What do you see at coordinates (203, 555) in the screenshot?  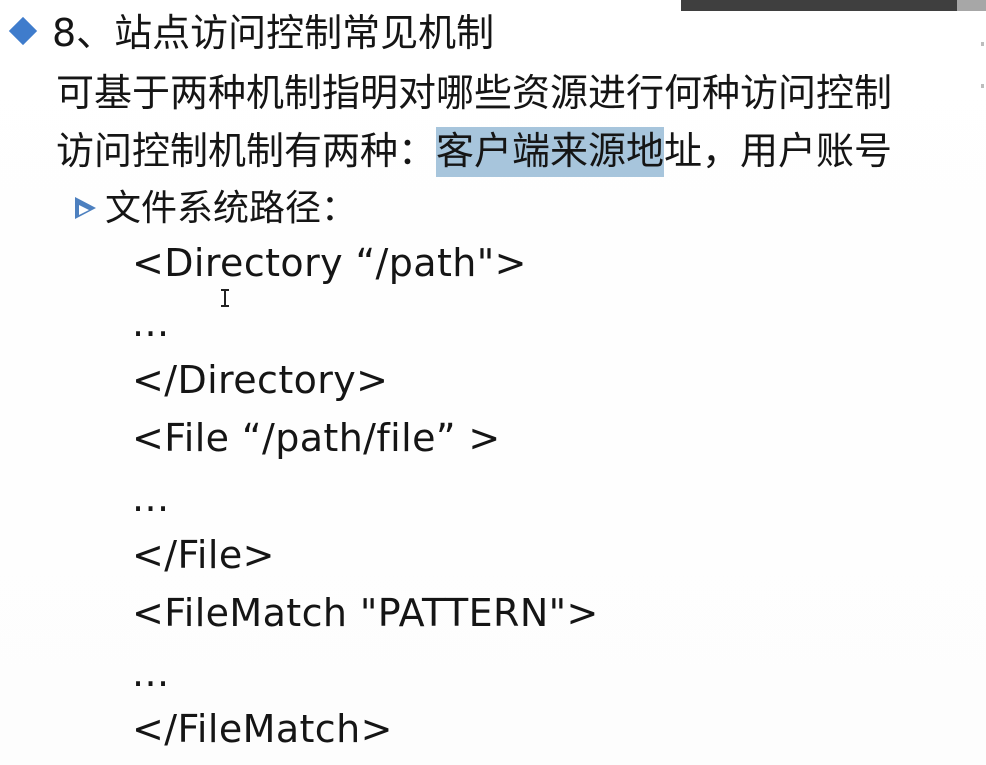 I see `code-line-file-close: </File>` at bounding box center [203, 555].